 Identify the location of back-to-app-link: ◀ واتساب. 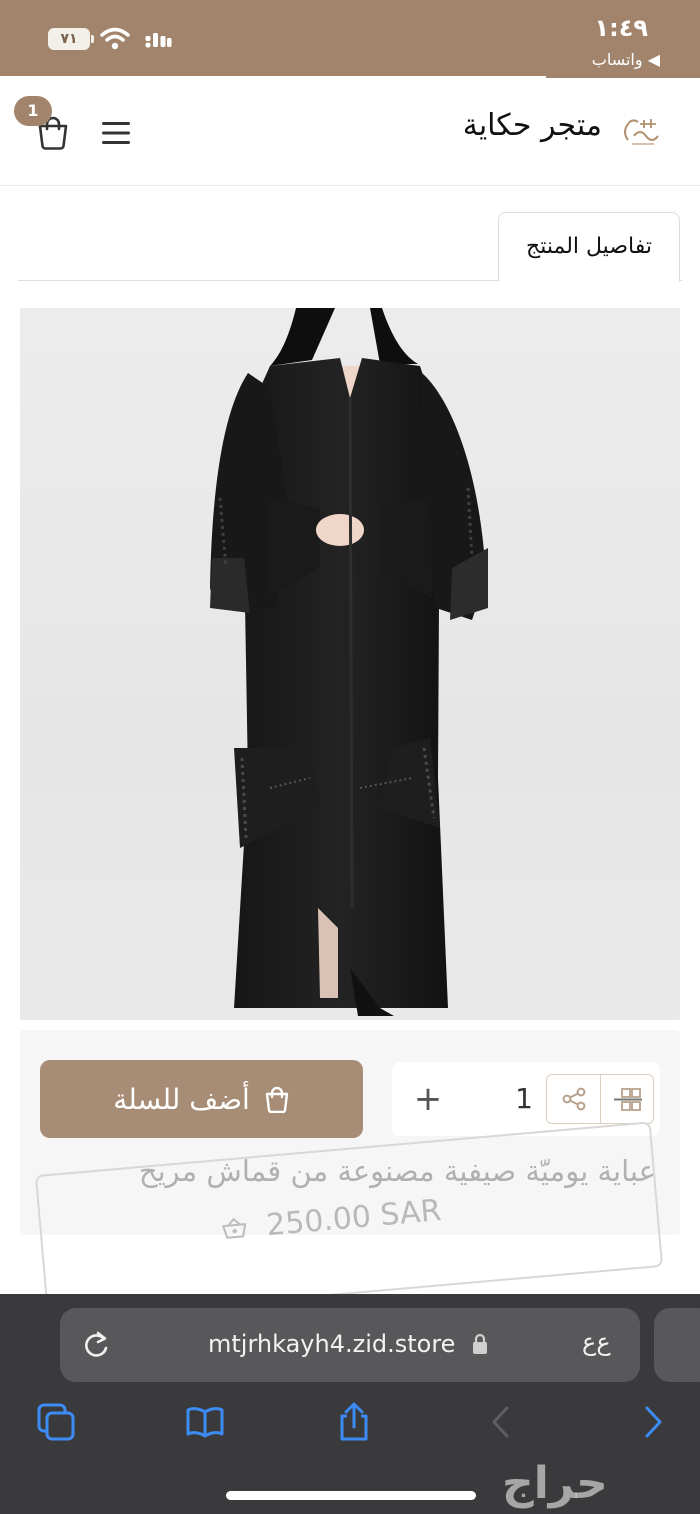
(626, 59).